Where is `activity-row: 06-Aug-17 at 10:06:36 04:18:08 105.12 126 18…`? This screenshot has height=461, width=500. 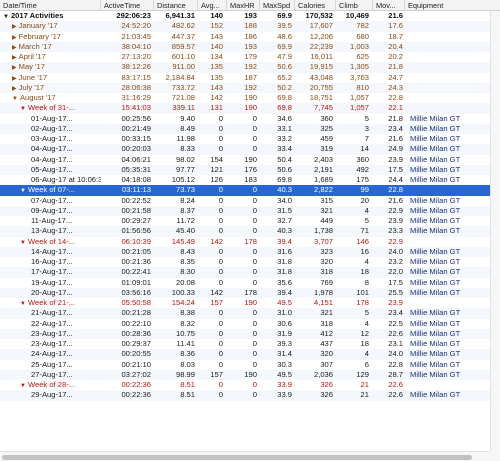
activity-row: 06-Aug-17 at 10:06:36 04:18:08 105.12 126 18… is located at coordinates (245, 180).